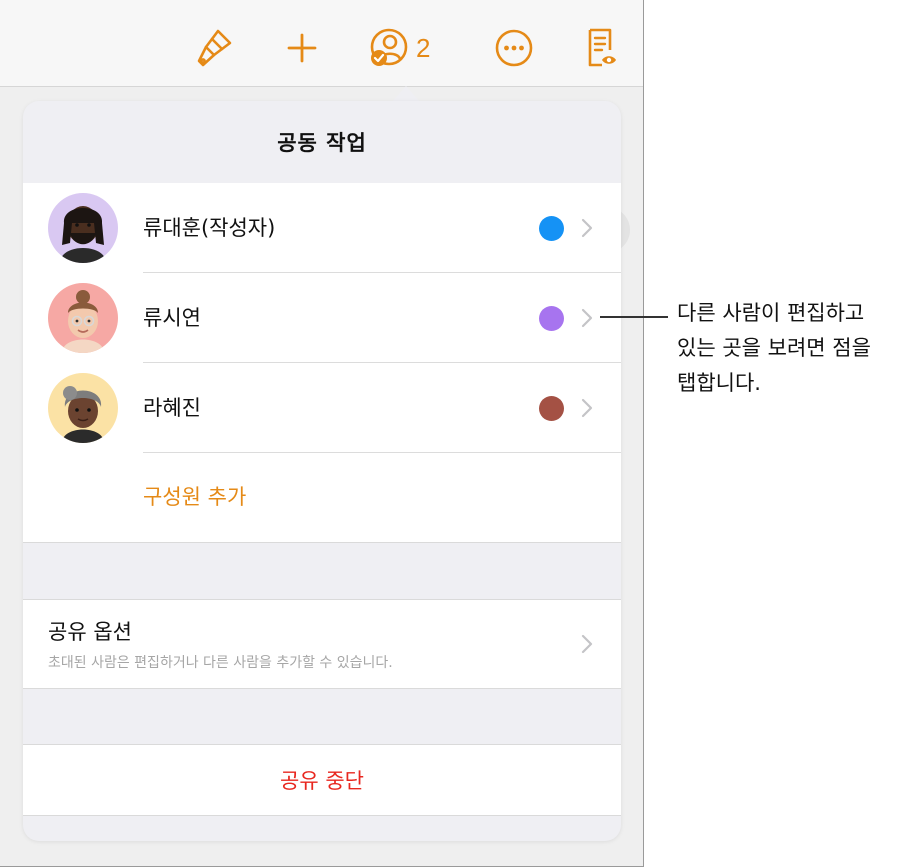 The height and width of the screenshot is (867, 915). Describe the element at coordinates (90, 632) in the screenshot. I see `share-options-title: 공유 옵션` at that location.